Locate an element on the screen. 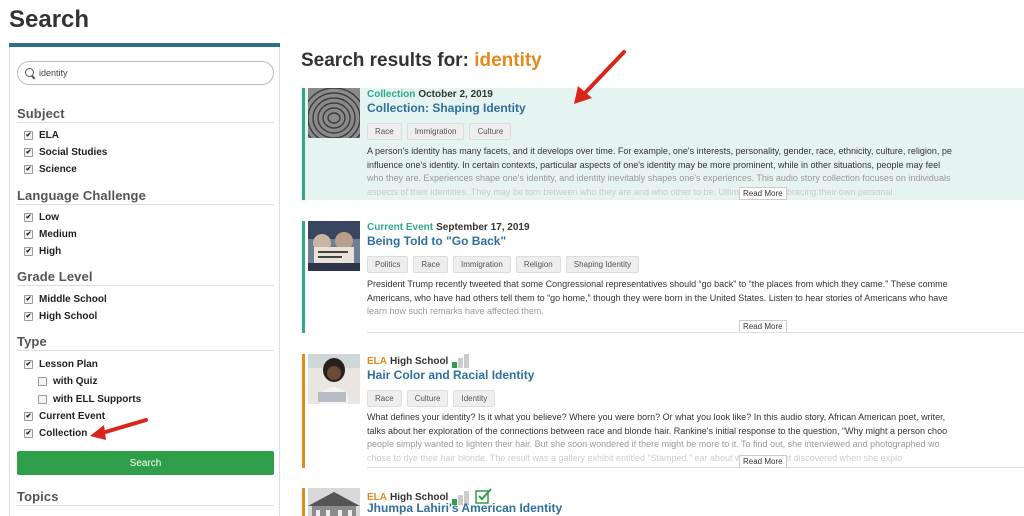  result-date: October 2, 2019 is located at coordinates (455, 94).